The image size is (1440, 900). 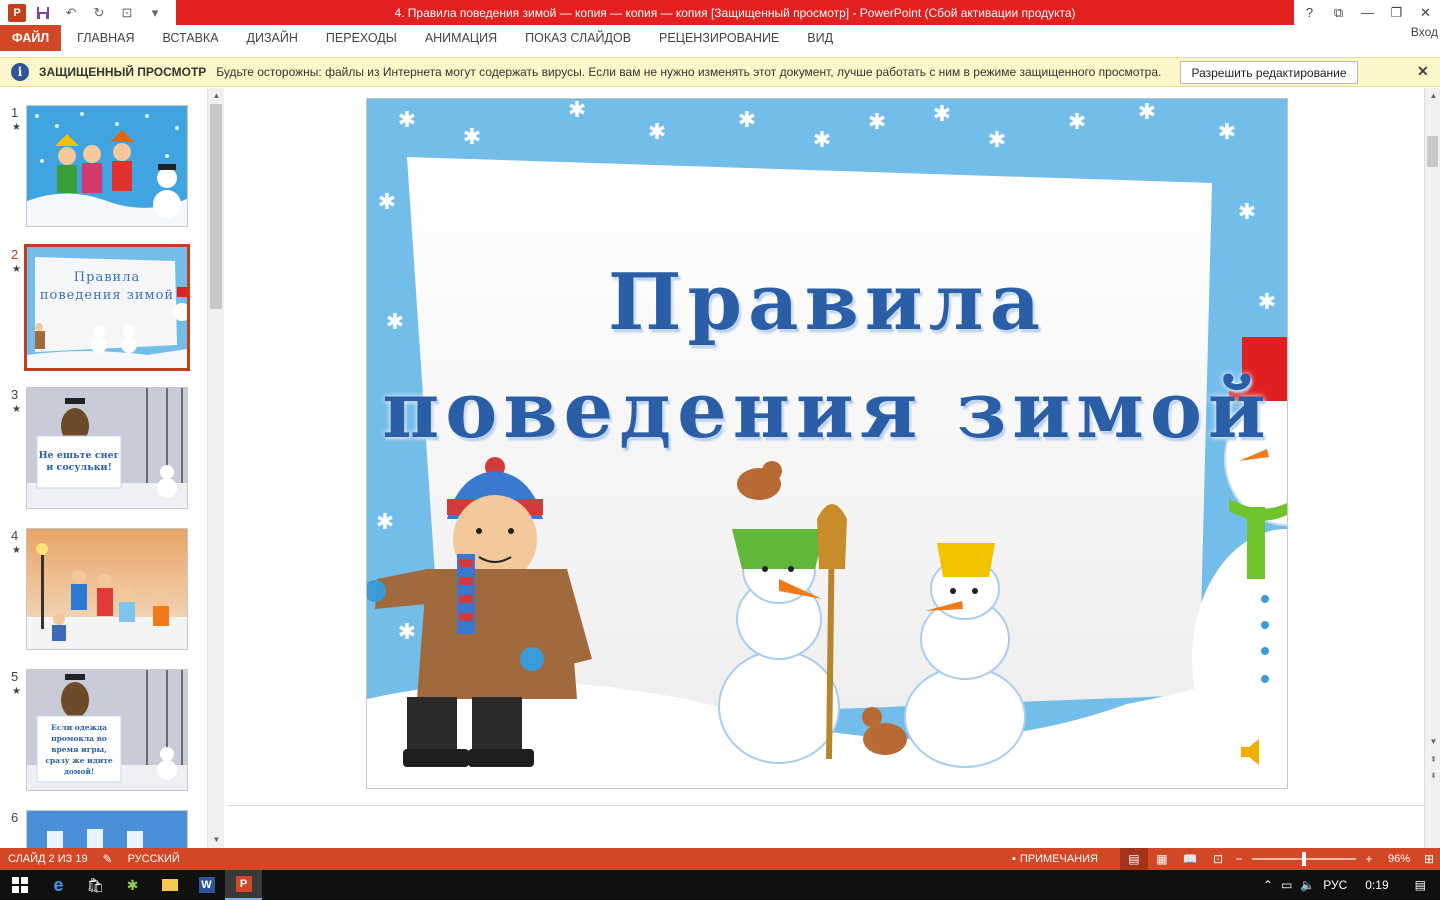 What do you see at coordinates (1269, 72) in the screenshot?
I see `enable-editing-button: Разрешить редактирование` at bounding box center [1269, 72].